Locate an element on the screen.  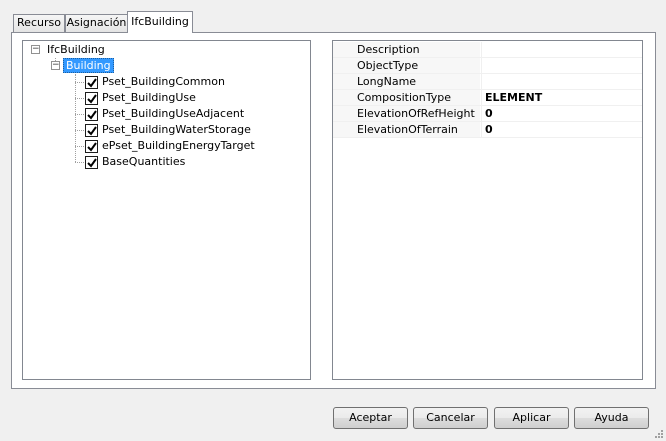
property-row: CompositionType ELEMENT is located at coordinates (487, 98).